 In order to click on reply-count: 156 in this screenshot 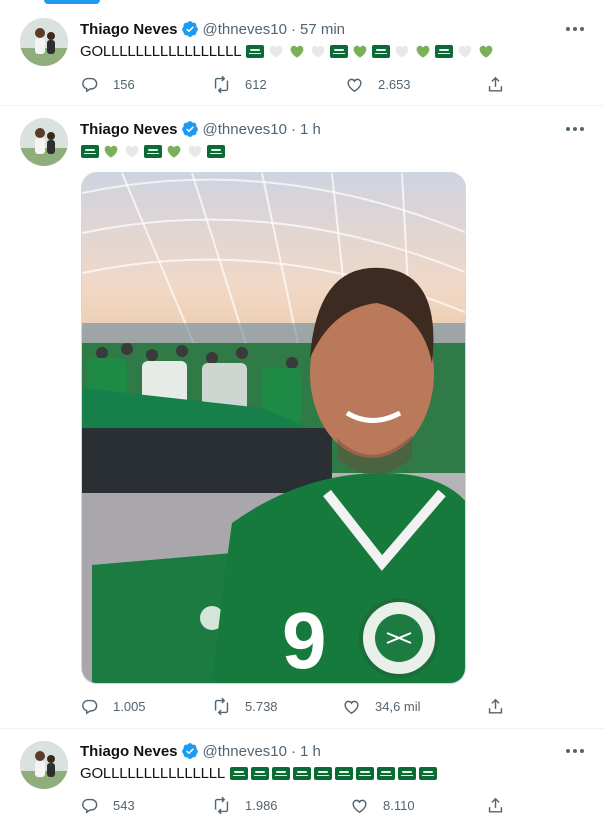, I will do `click(124, 84)`.